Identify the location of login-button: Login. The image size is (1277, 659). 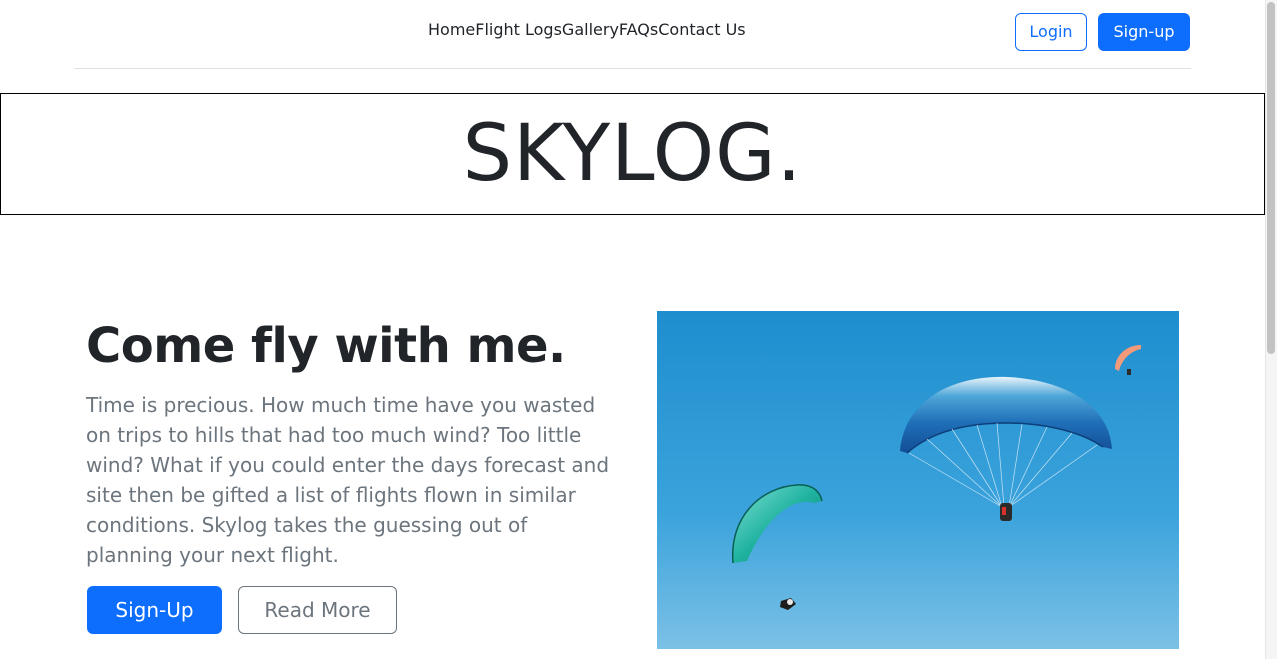
(1051, 32).